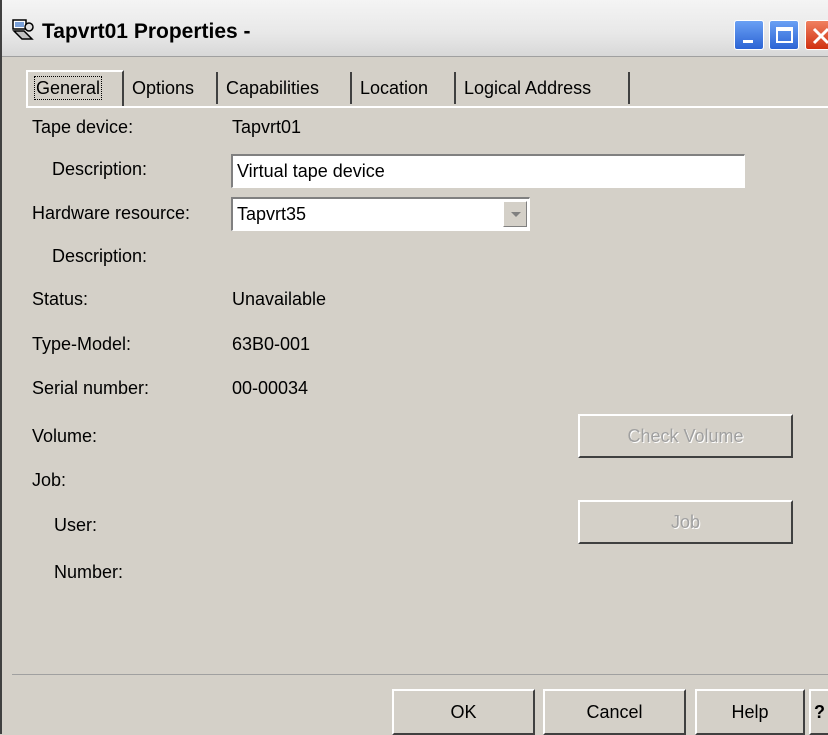  Describe the element at coordinates (83, 127) in the screenshot. I see `tape-device-label: Tape device:` at that location.